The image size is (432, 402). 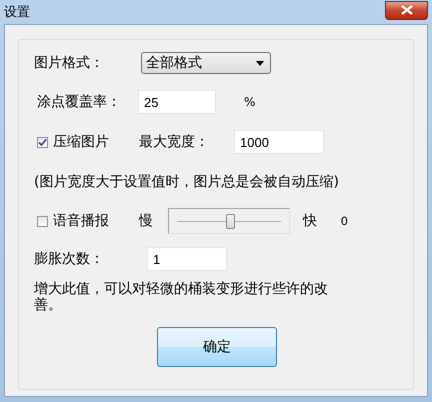 What do you see at coordinates (81, 142) in the screenshot?
I see `checkbox-label: 压缩图片` at bounding box center [81, 142].